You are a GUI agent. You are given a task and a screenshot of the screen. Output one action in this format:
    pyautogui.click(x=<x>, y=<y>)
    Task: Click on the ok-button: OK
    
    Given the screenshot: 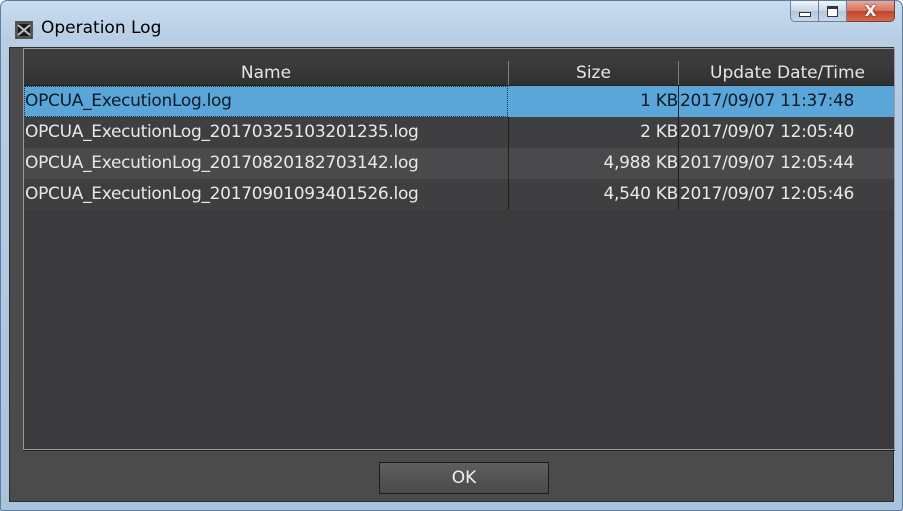 What is the action you would take?
    pyautogui.click(x=464, y=478)
    